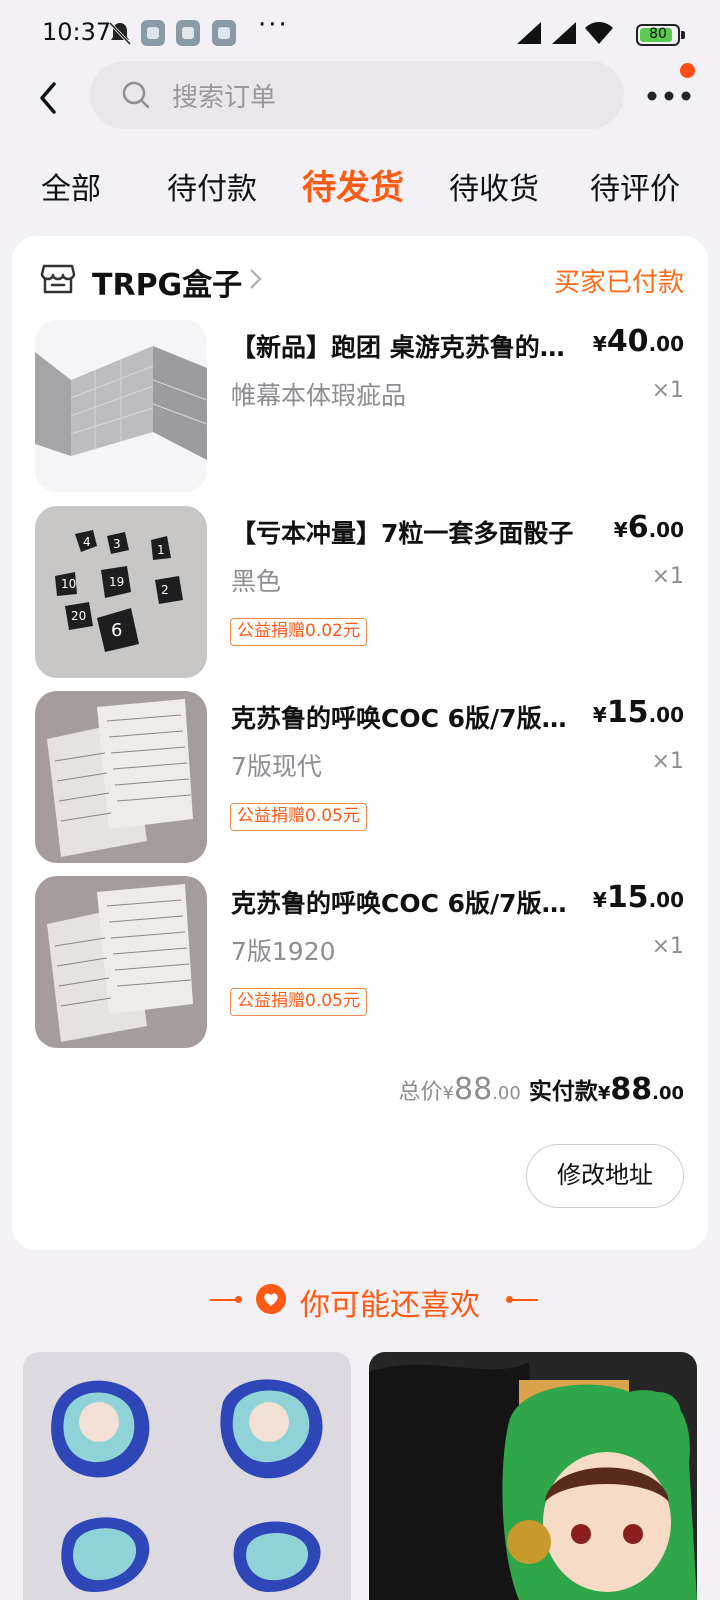 This screenshot has width=720, height=1600. I want to click on tab-pending-shipment: 待发货, so click(353, 184).